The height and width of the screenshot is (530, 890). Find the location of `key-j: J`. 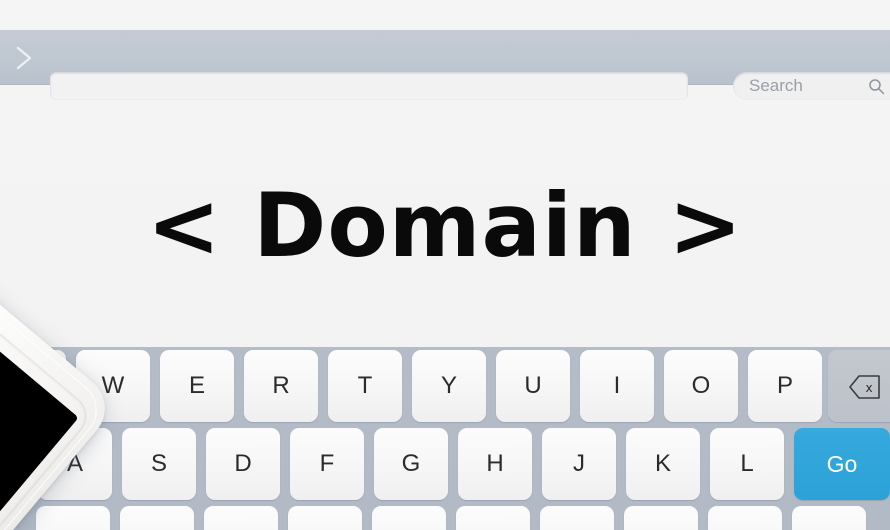

key-j: J is located at coordinates (579, 464).